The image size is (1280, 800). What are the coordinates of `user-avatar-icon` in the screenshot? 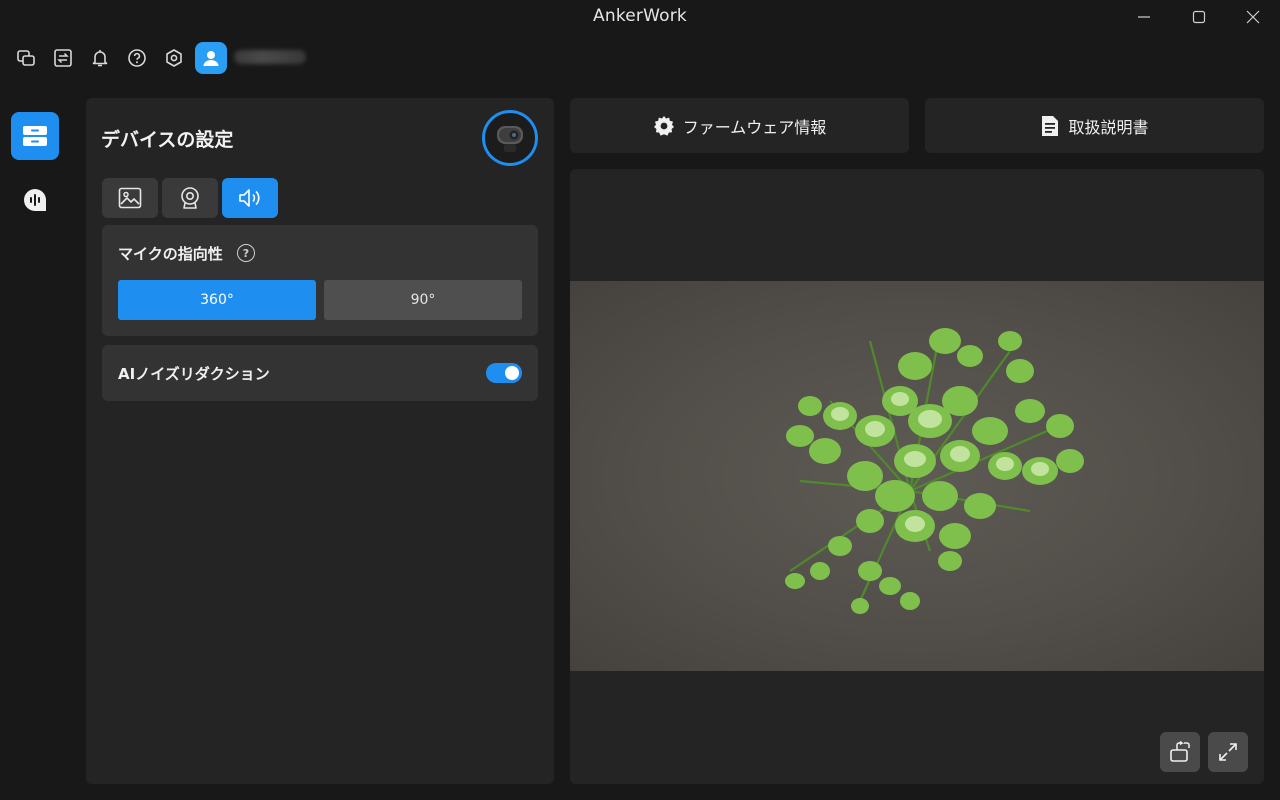 It's located at (211, 58).